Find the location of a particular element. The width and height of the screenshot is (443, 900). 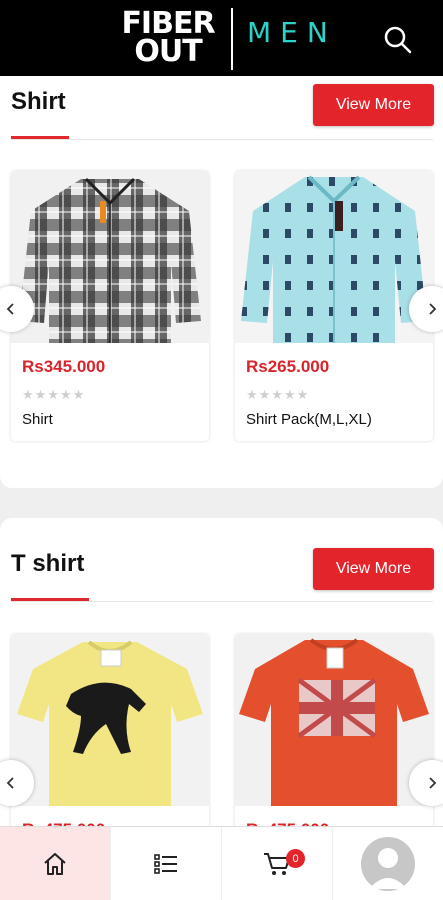

product-price: Rs265.000 is located at coordinates (288, 366).